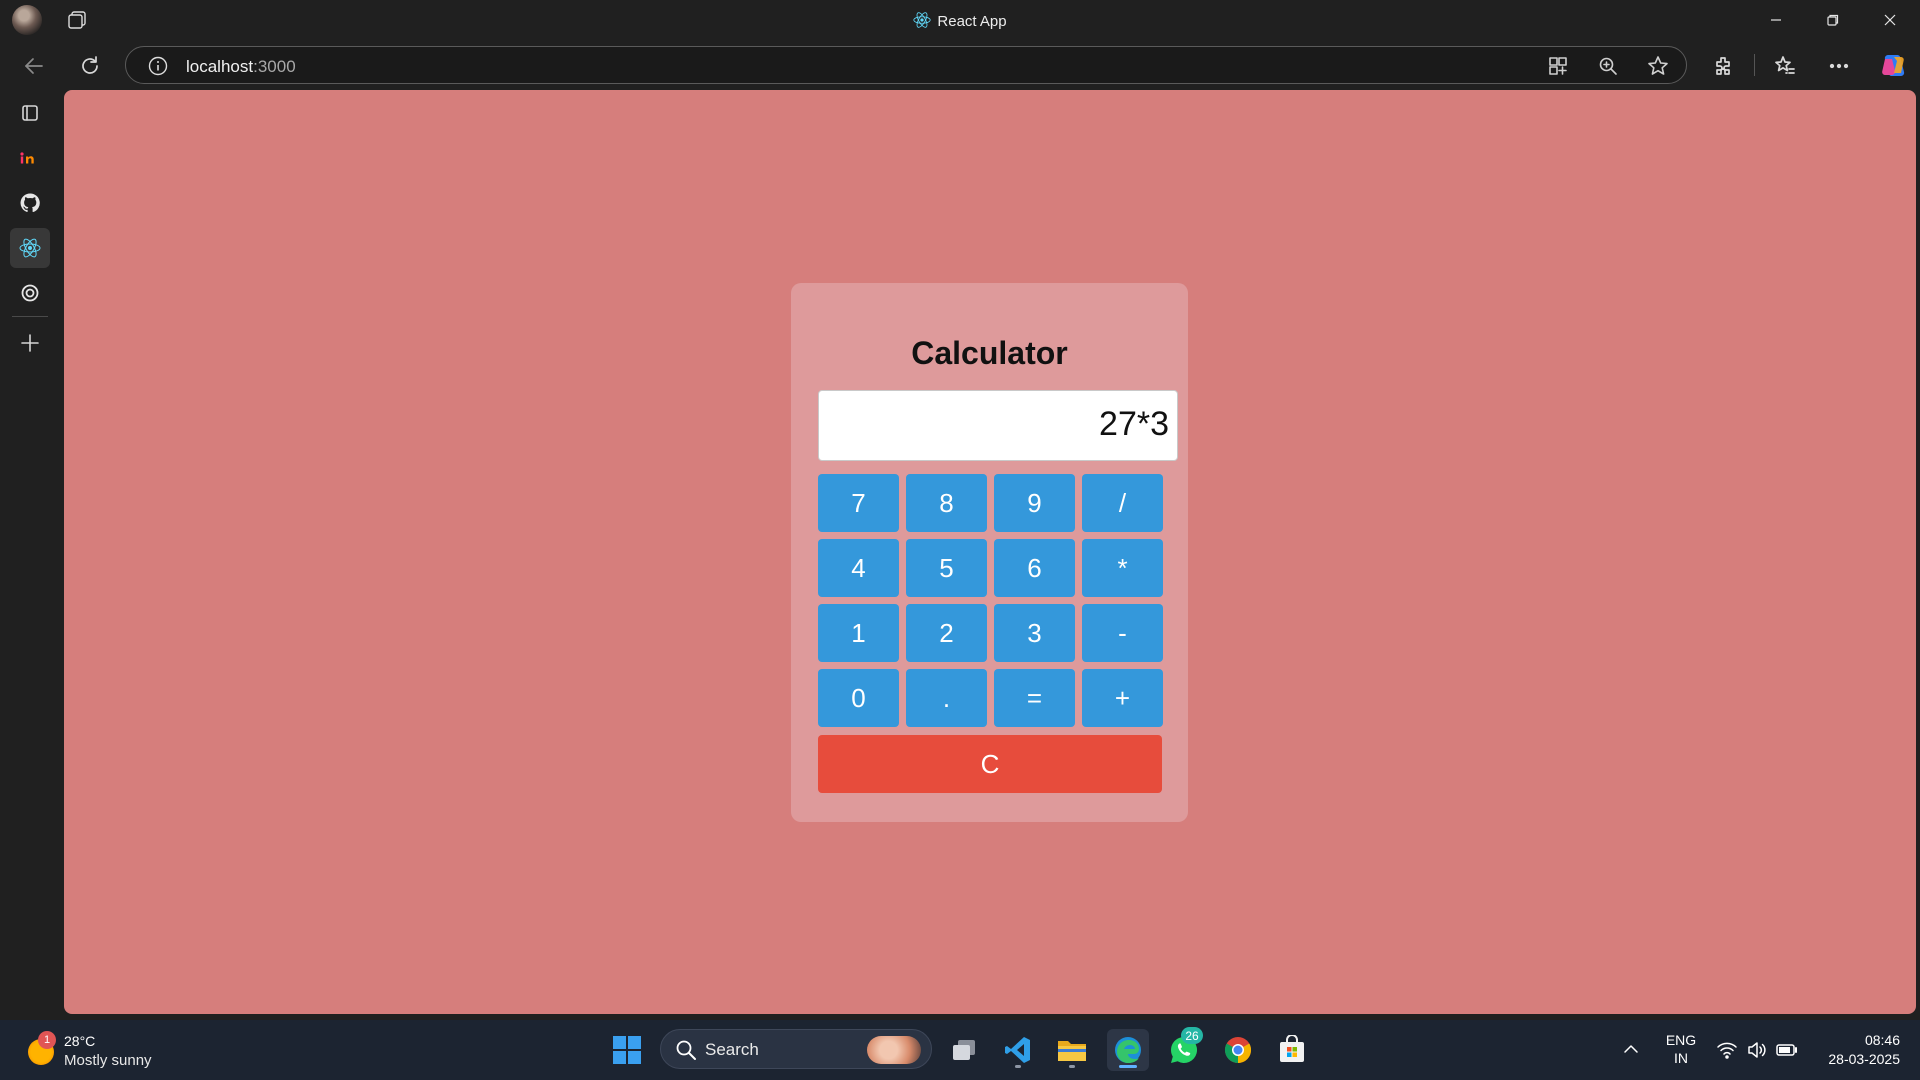 This screenshot has width=1920, height=1080. What do you see at coordinates (1192, 1035) in the screenshot?
I see `whatsapp-badge: 26` at bounding box center [1192, 1035].